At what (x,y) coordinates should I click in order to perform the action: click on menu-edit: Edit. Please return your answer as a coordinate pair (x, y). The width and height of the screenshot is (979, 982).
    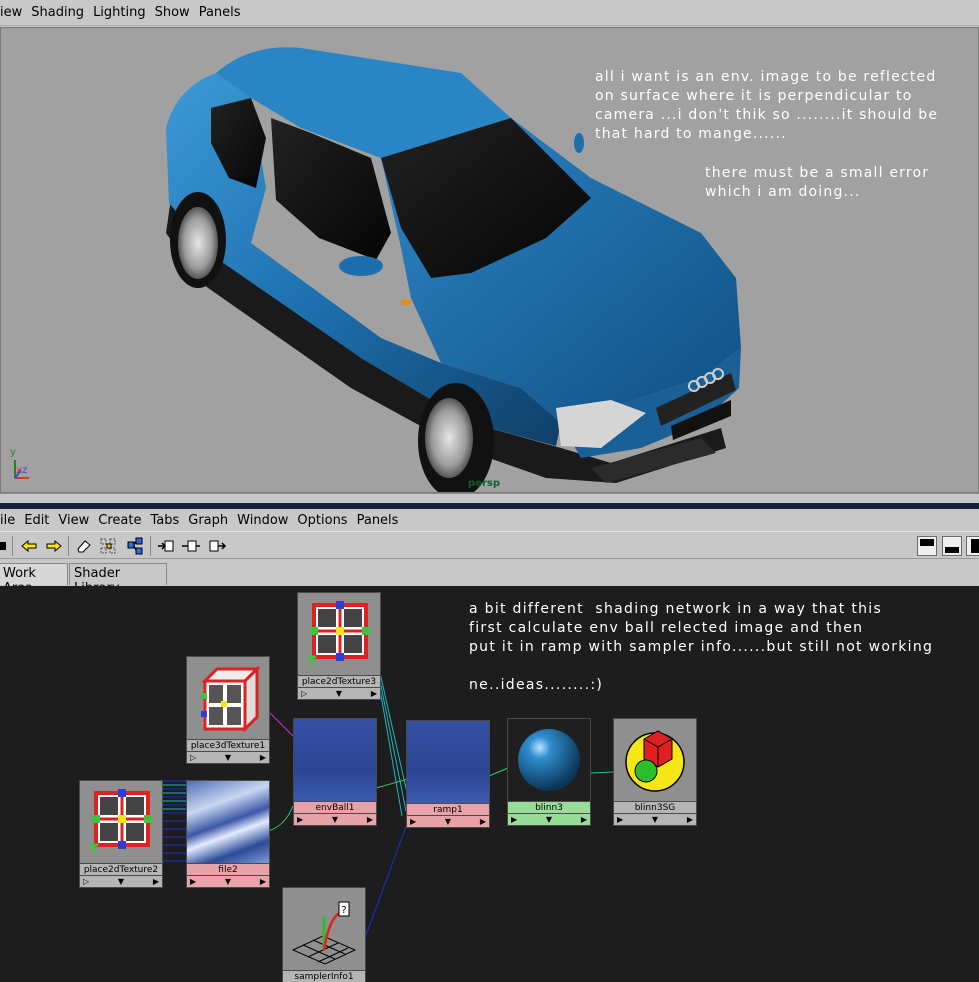
    Looking at the image, I should click on (36, 520).